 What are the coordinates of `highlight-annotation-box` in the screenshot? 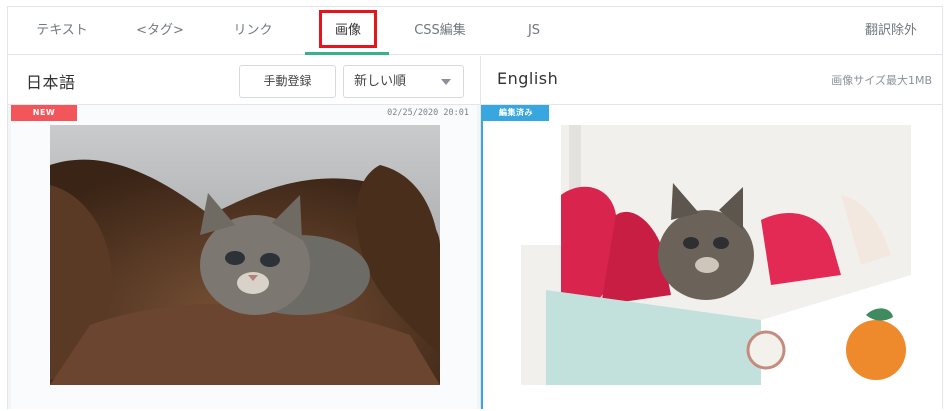 It's located at (348, 29).